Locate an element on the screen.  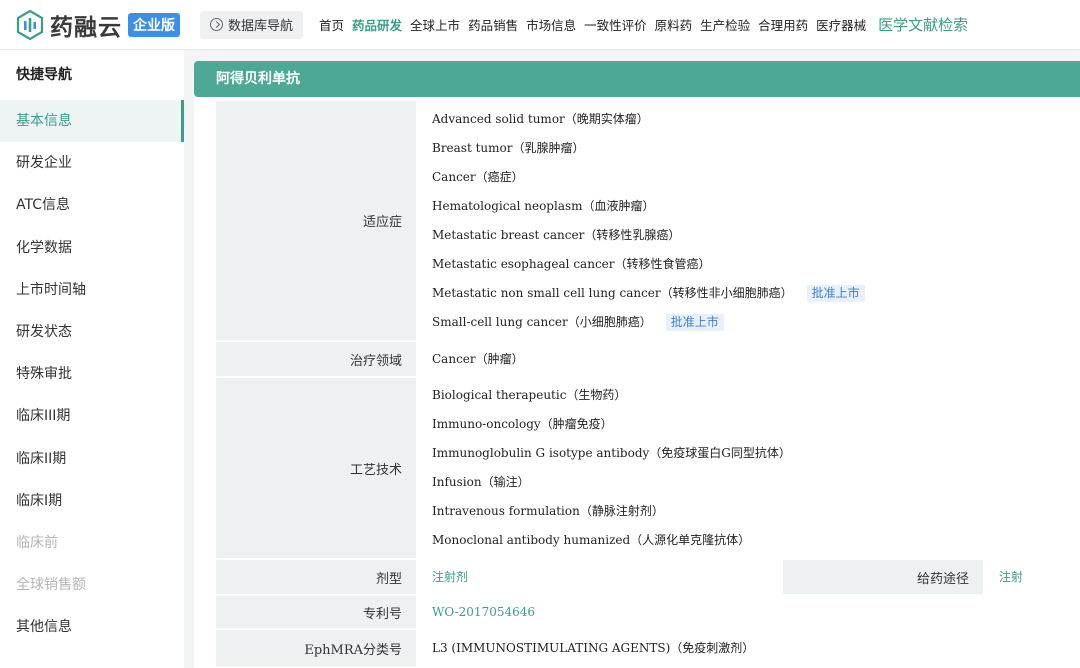
list-item: Metastatic breast cancer（转移性乳腺癌） is located at coordinates (756, 235).